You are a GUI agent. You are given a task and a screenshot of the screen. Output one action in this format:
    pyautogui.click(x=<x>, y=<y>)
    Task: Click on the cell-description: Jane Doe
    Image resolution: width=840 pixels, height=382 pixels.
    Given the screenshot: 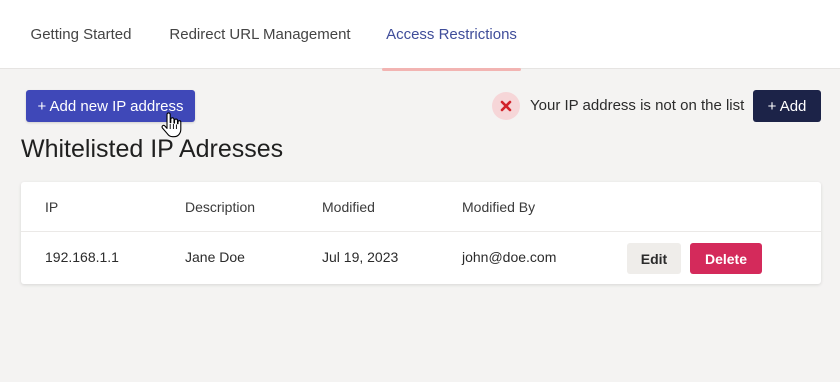 What is the action you would take?
    pyautogui.click(x=215, y=257)
    